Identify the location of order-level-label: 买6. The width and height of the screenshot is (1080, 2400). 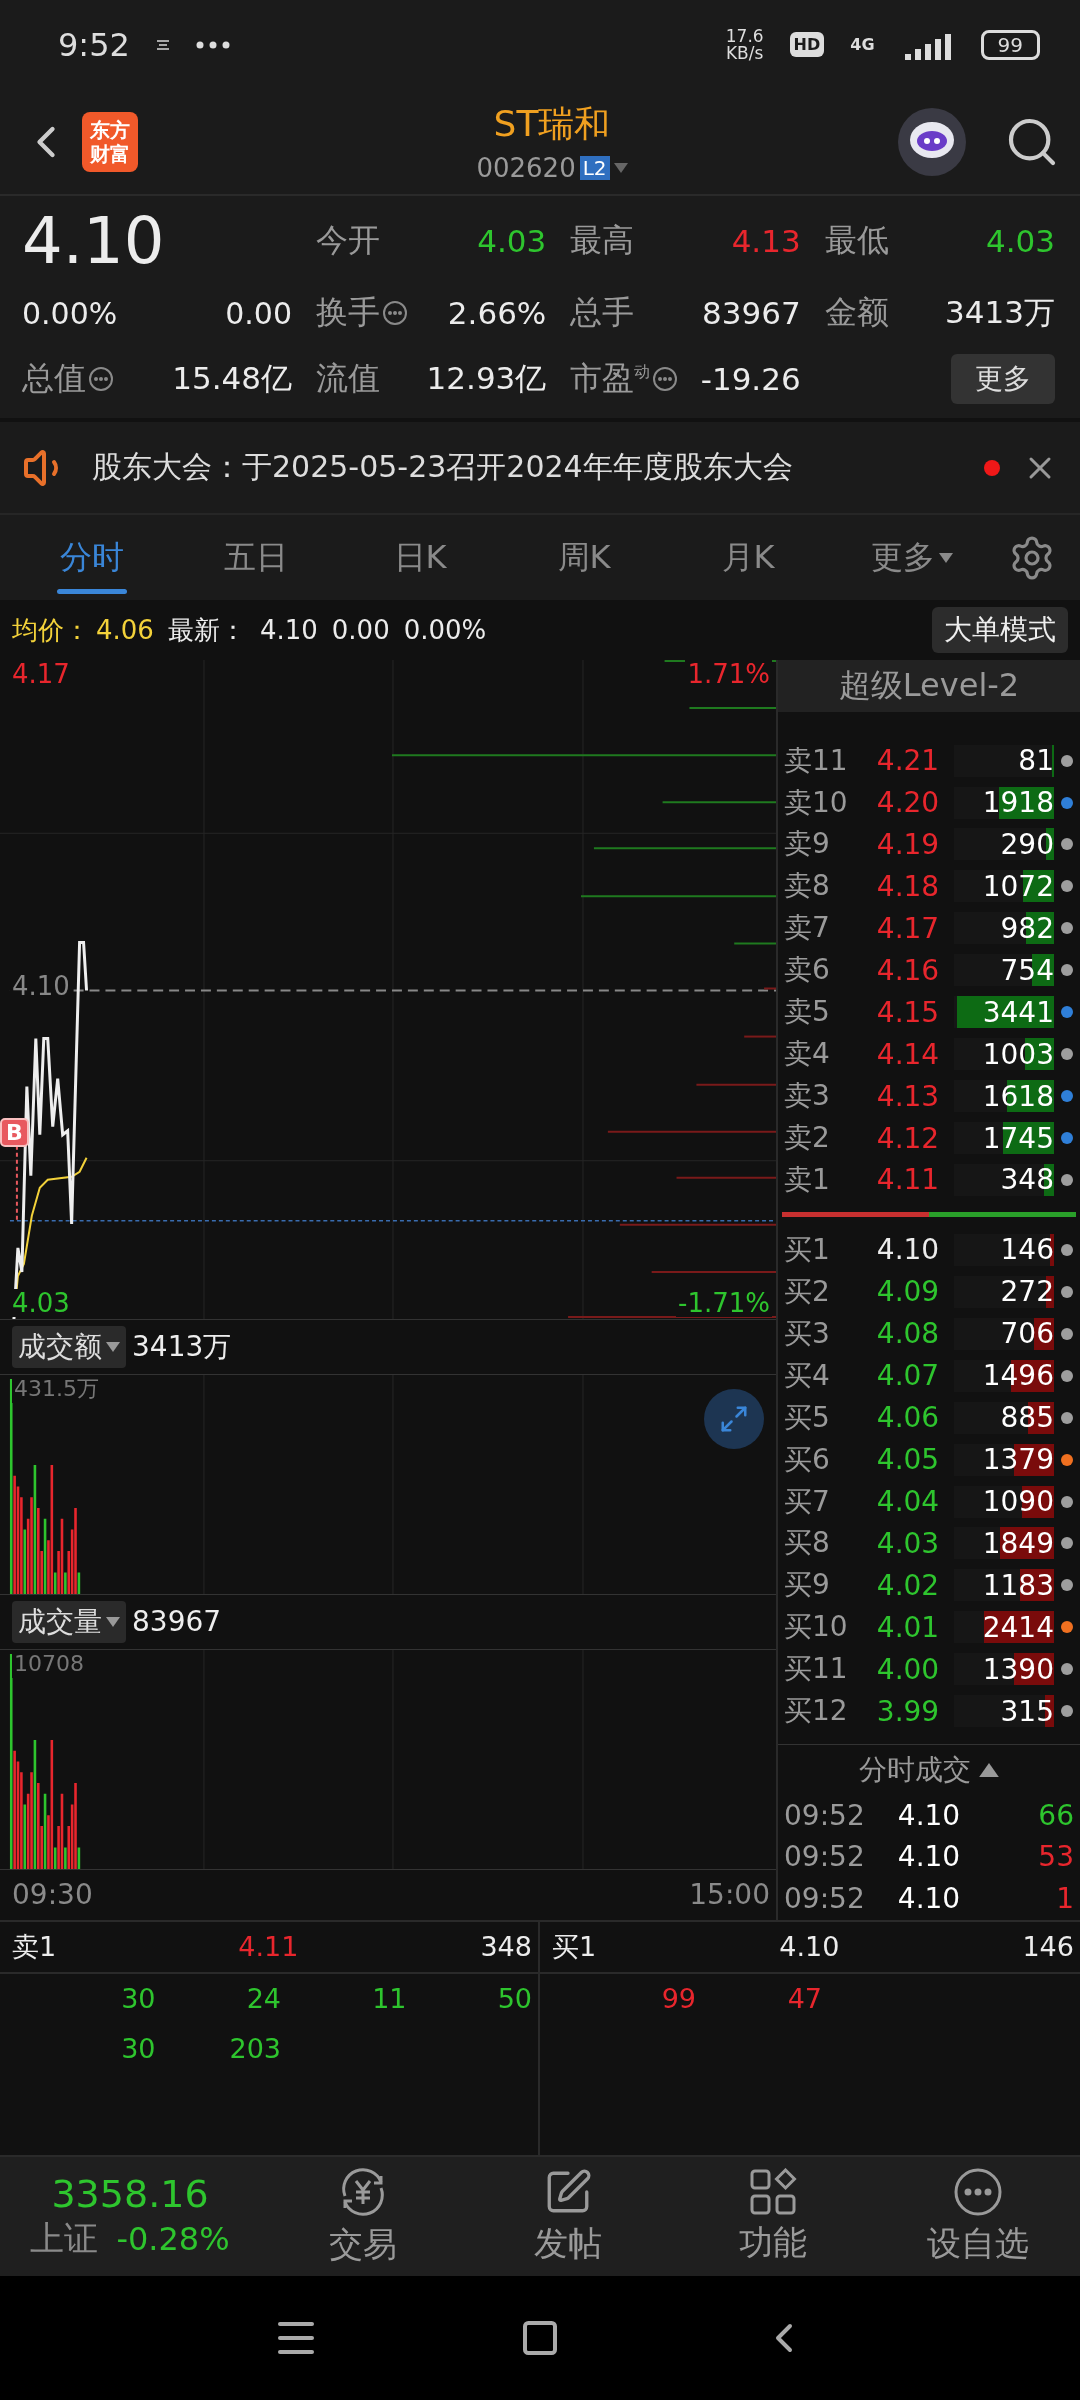
(807, 1459).